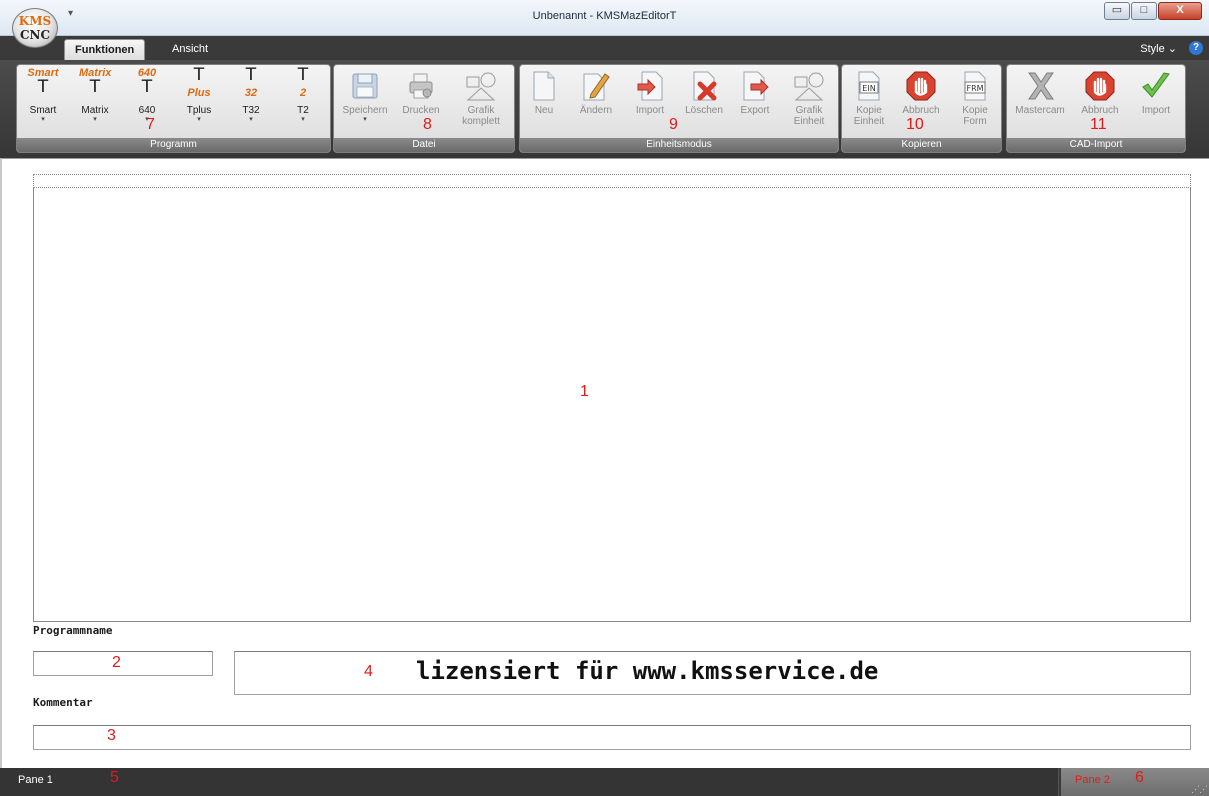 This screenshot has height=796, width=1209. I want to click on grafik-einheit-button: Grafik Einheit, so click(809, 102).